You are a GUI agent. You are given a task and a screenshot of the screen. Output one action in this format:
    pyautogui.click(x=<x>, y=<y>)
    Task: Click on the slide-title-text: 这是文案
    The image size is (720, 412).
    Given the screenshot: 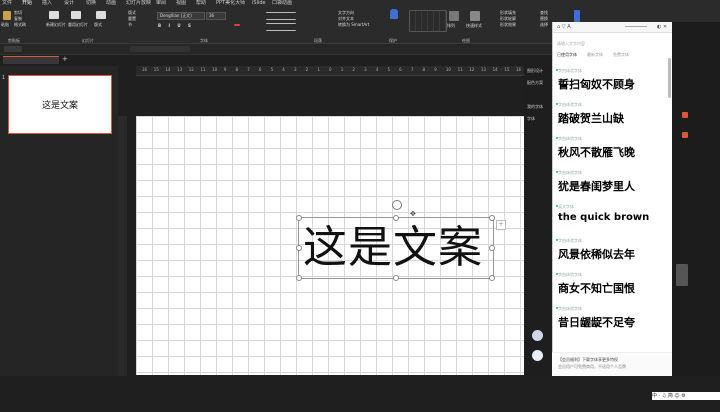 What is the action you would take?
    pyautogui.click(x=393, y=248)
    